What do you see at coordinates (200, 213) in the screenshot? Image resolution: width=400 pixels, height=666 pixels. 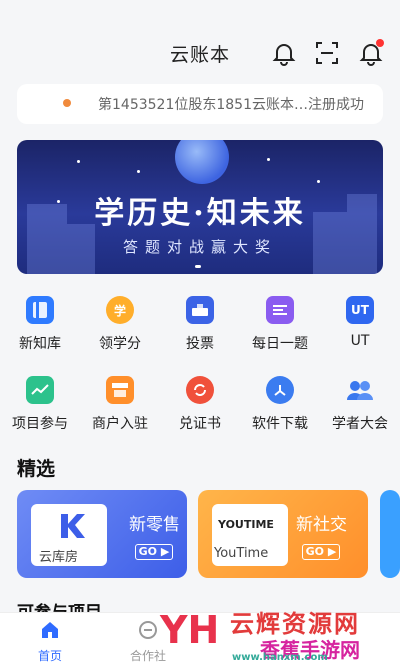 I see `banner-title: 学历史·知未来` at bounding box center [200, 213].